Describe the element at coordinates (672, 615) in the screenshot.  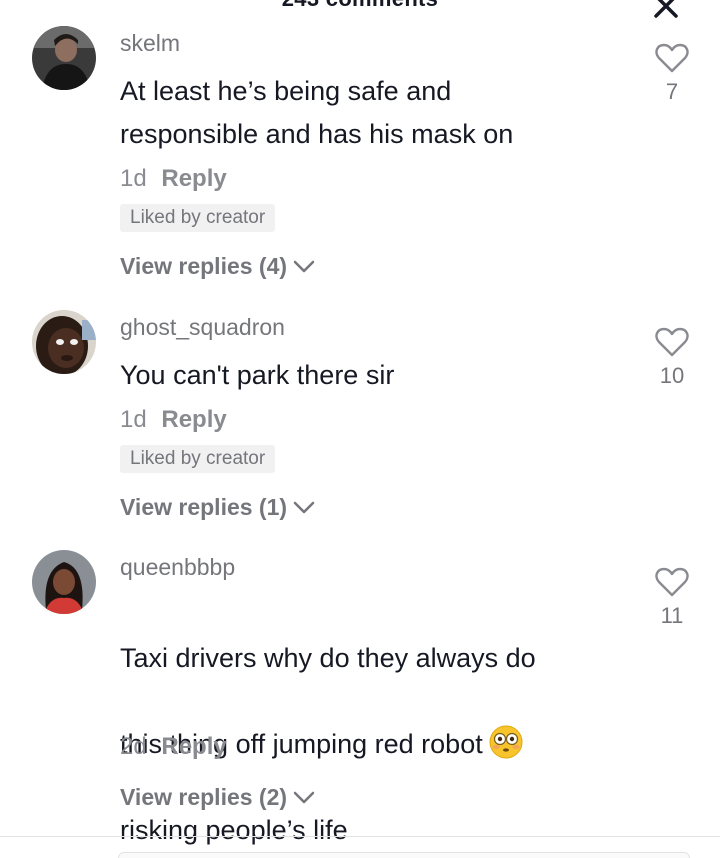
I see `like-count: 11` at that location.